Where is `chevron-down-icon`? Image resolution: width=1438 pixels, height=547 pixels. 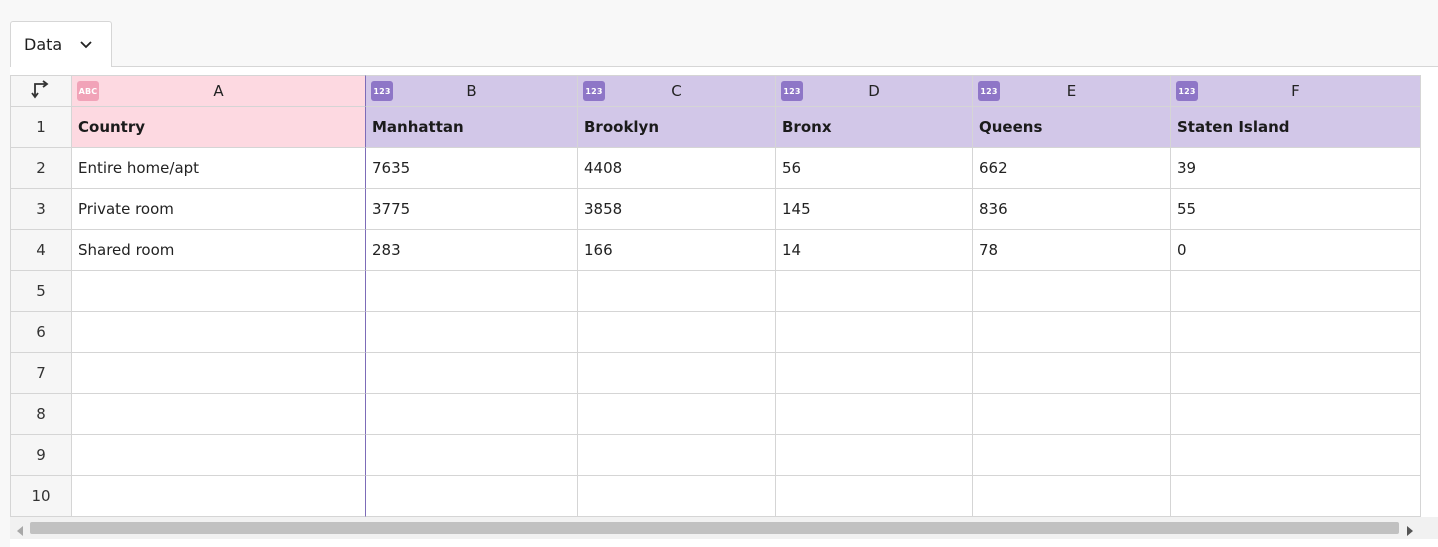
chevron-down-icon is located at coordinates (86, 45).